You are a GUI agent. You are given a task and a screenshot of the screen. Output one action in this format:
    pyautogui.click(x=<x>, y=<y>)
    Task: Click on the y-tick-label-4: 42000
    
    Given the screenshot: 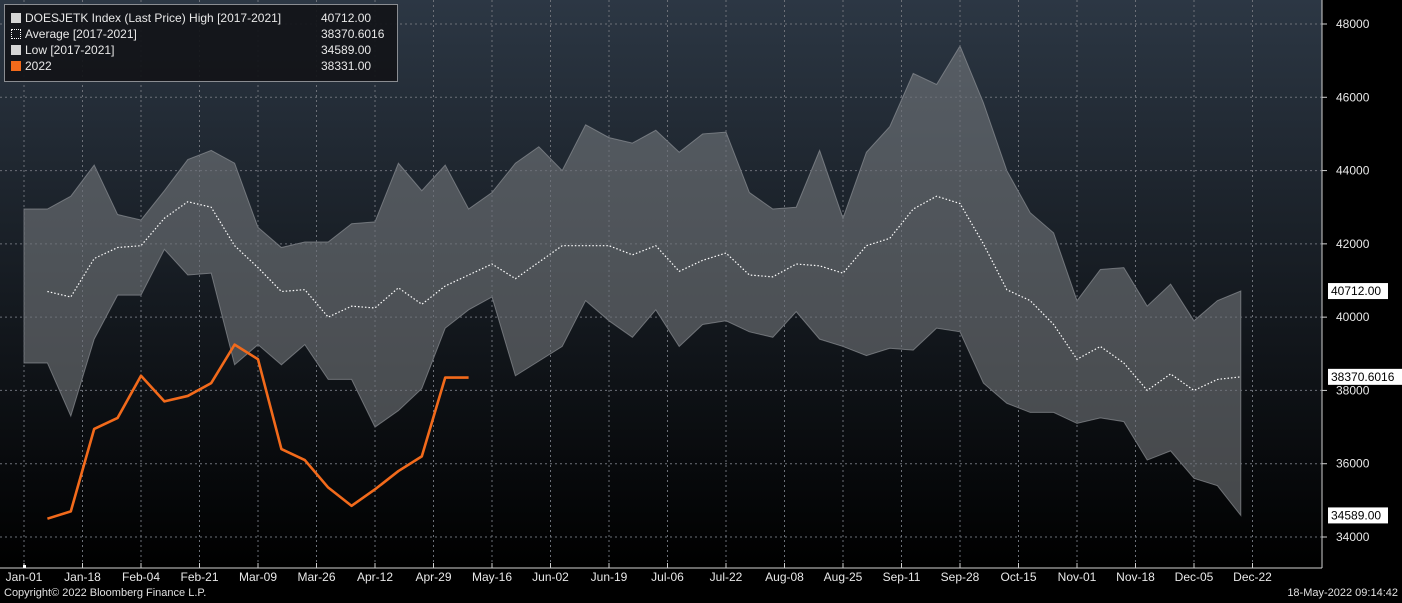 What is the action you would take?
    pyautogui.click(x=1353, y=244)
    